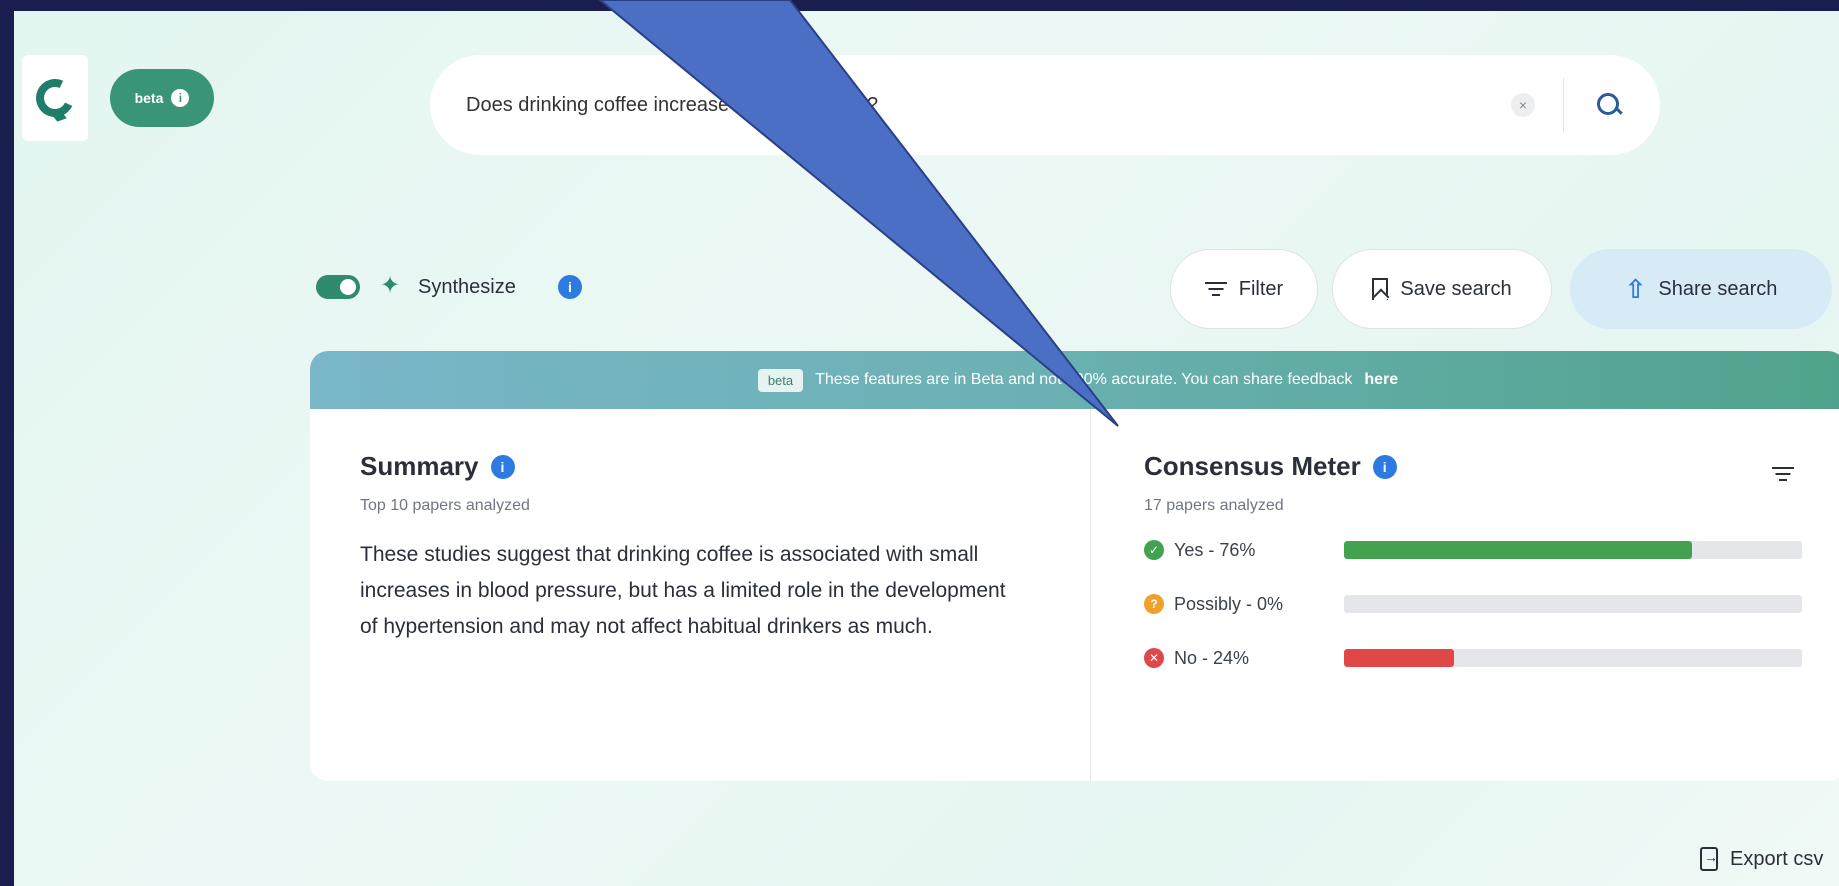 The width and height of the screenshot is (1839, 886). What do you see at coordinates (1518, 550) in the screenshot?
I see `meter-fill-yes` at bounding box center [1518, 550].